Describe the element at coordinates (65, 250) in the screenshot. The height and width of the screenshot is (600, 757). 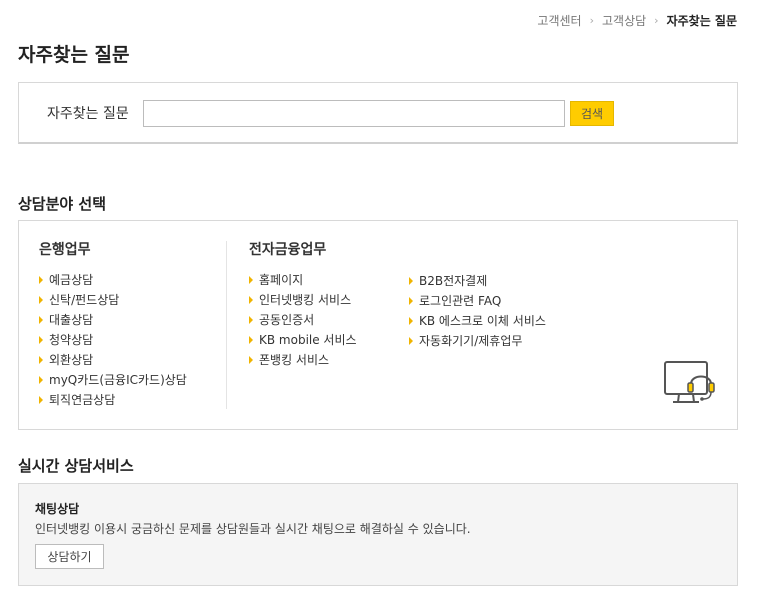
I see `banking-heading: 은행업무` at that location.